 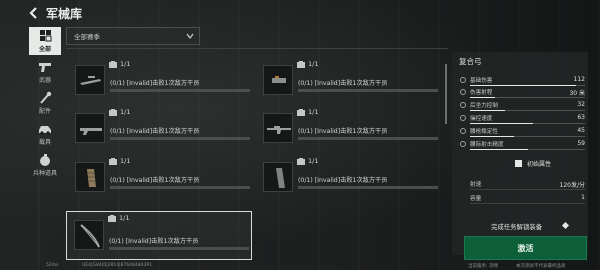 I want to click on stat-label: 容量, so click(x=476, y=199).